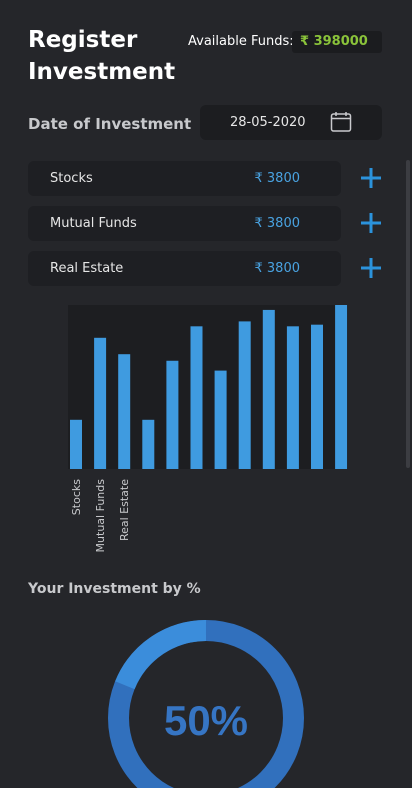  Describe the element at coordinates (206, 720) in the screenshot. I see `donut-percent-label: 50%` at that location.